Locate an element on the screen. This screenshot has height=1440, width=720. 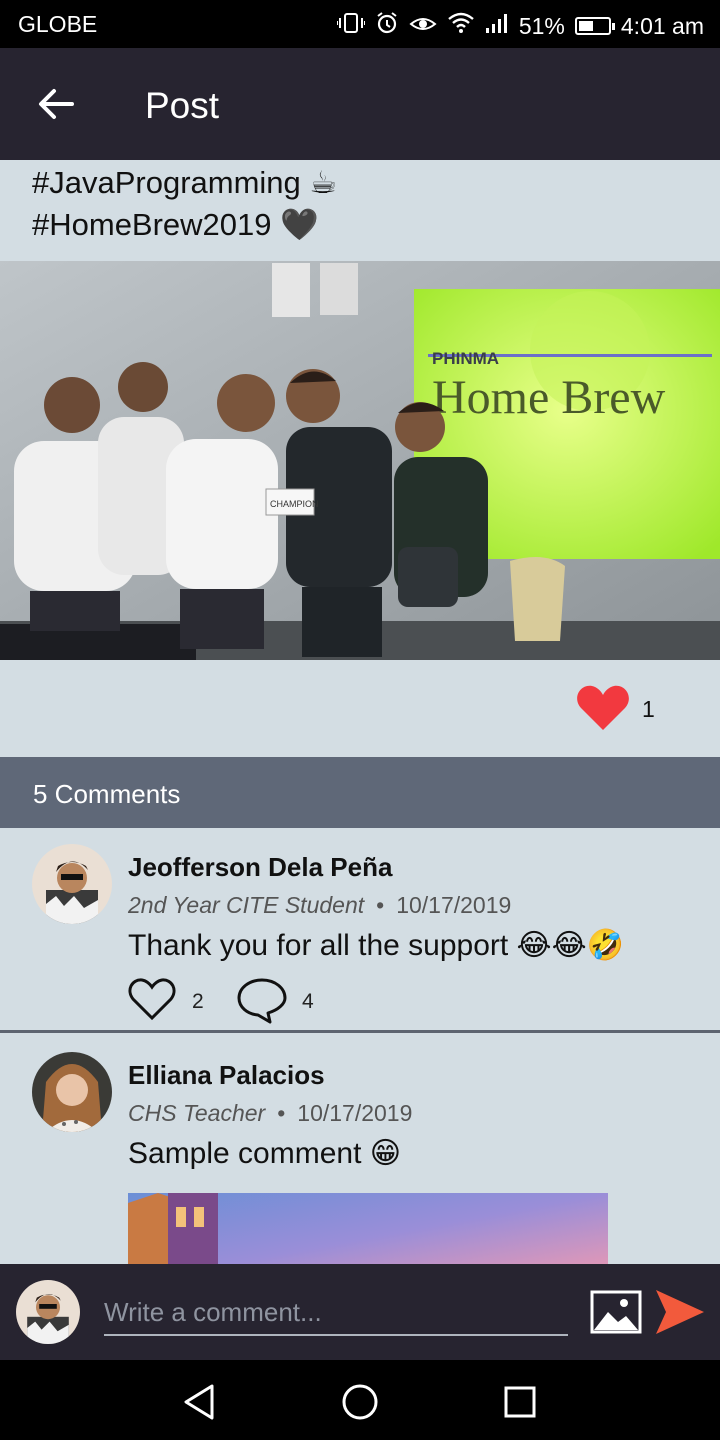
send-button is located at coordinates (680, 1312).